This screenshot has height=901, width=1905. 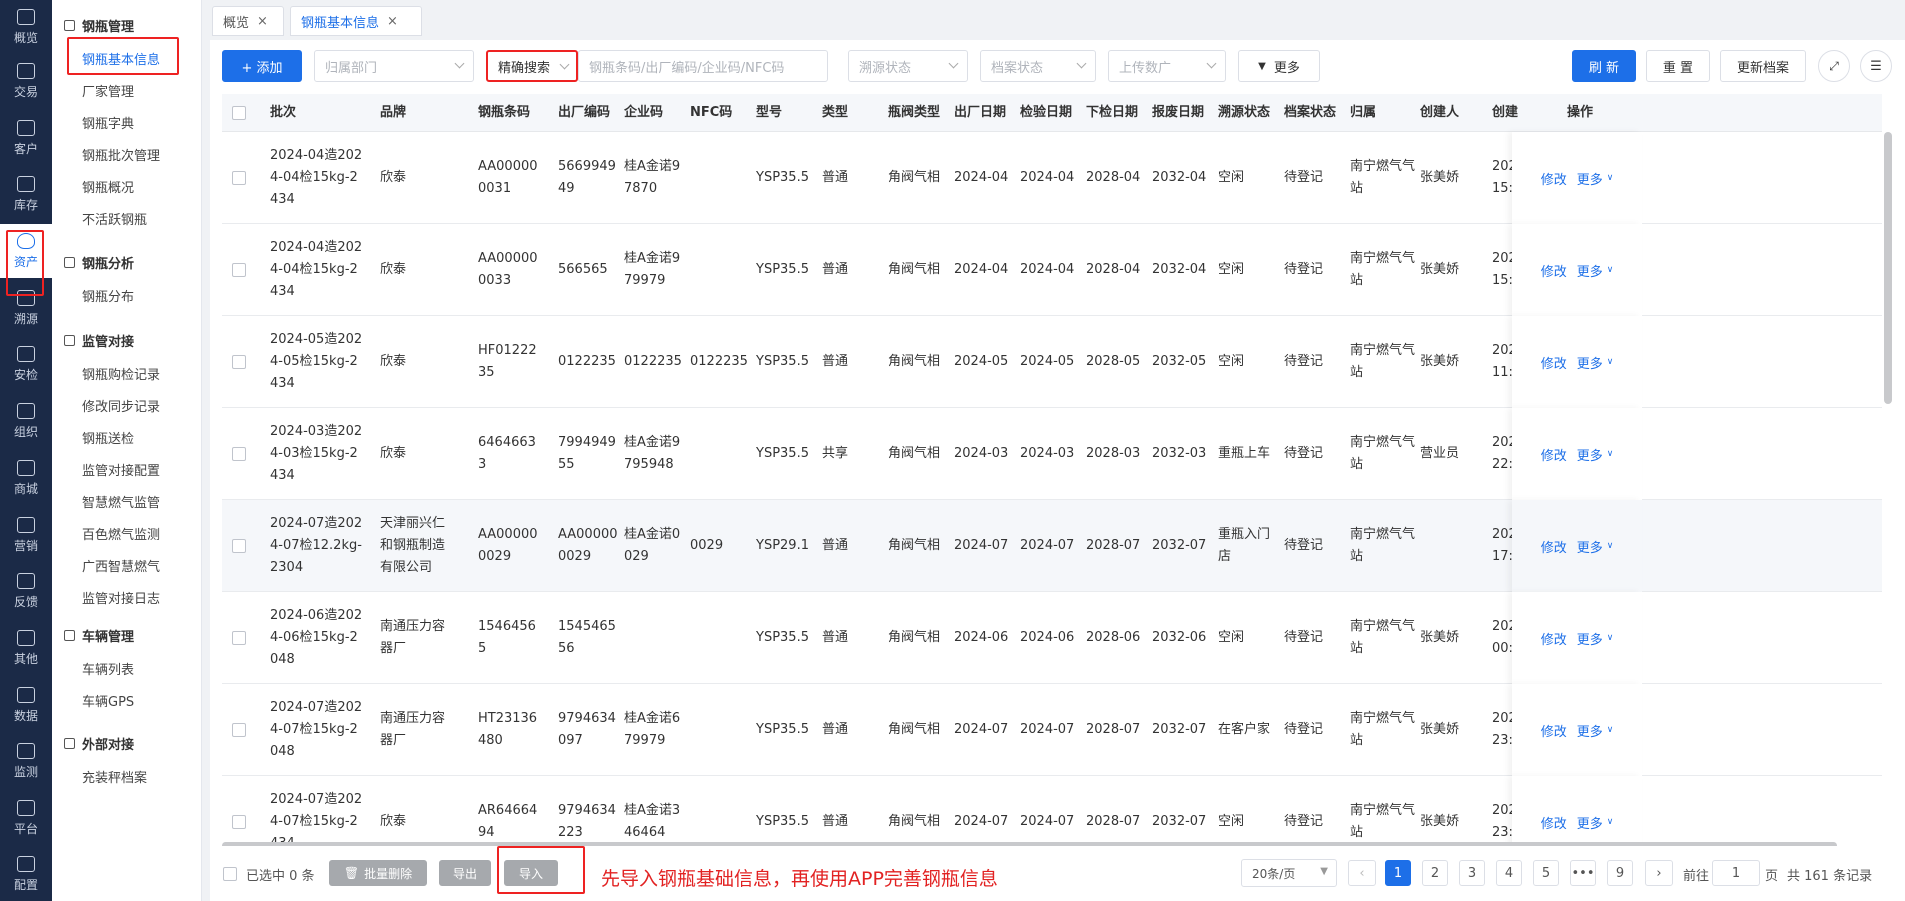 I want to click on sidebar-item: 钢瓶购检记录, so click(x=121, y=373).